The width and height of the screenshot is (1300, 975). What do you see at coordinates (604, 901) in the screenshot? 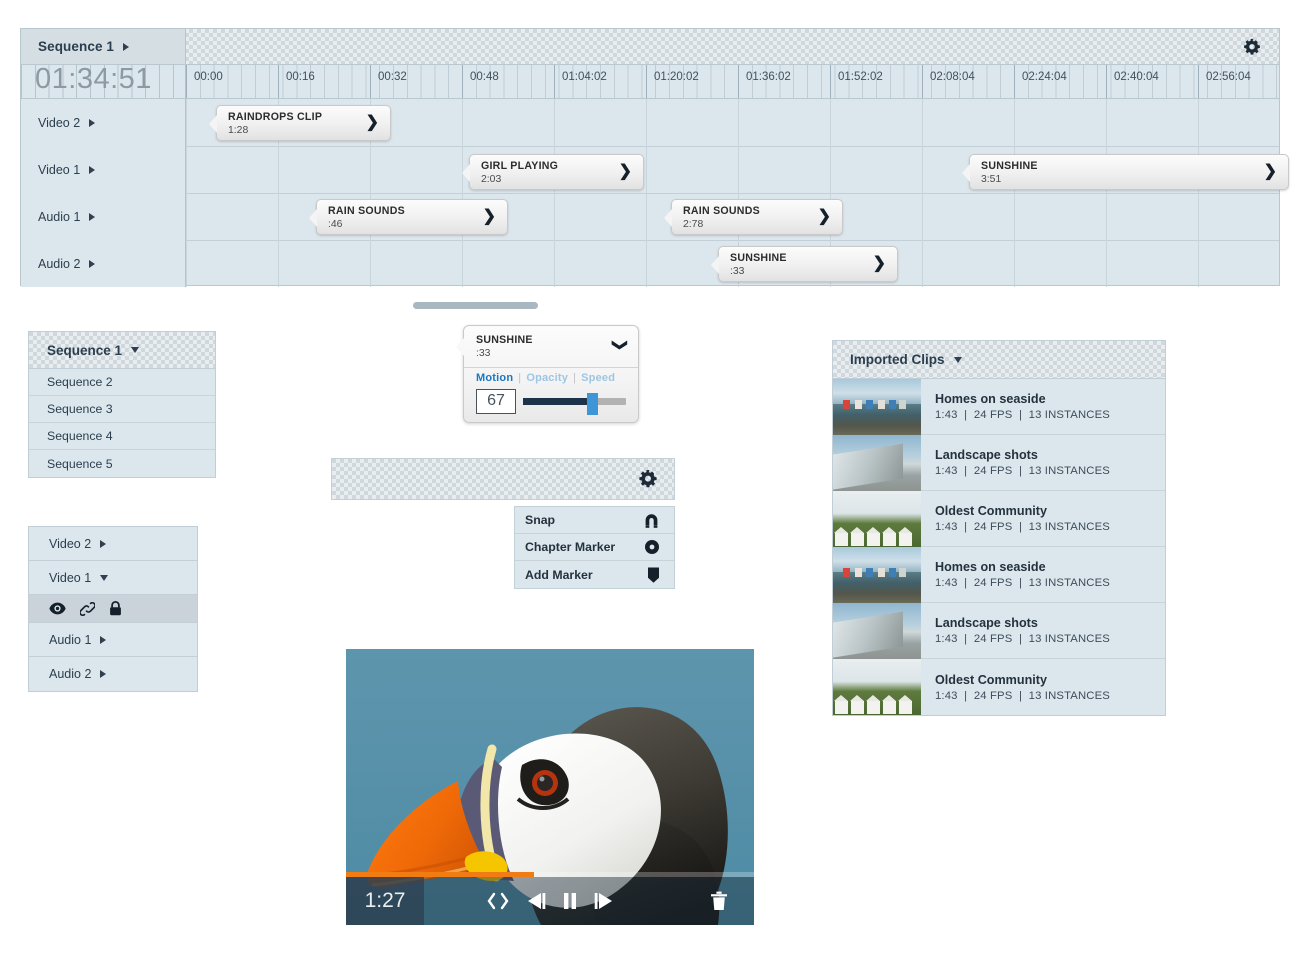
I see `step-forward-button` at bounding box center [604, 901].